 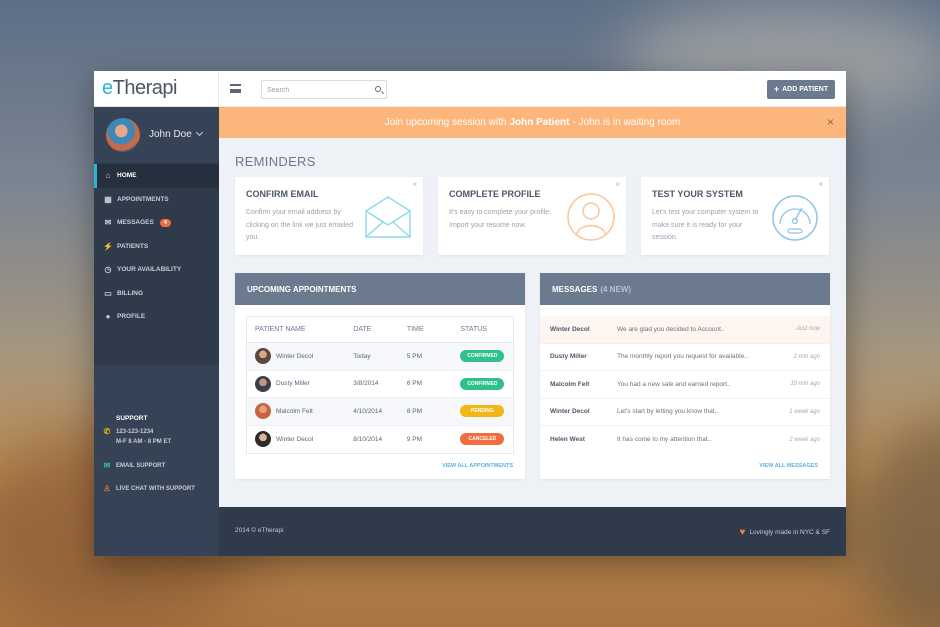 What do you see at coordinates (135, 432) in the screenshot?
I see `phone-number: 123-123-1234` at bounding box center [135, 432].